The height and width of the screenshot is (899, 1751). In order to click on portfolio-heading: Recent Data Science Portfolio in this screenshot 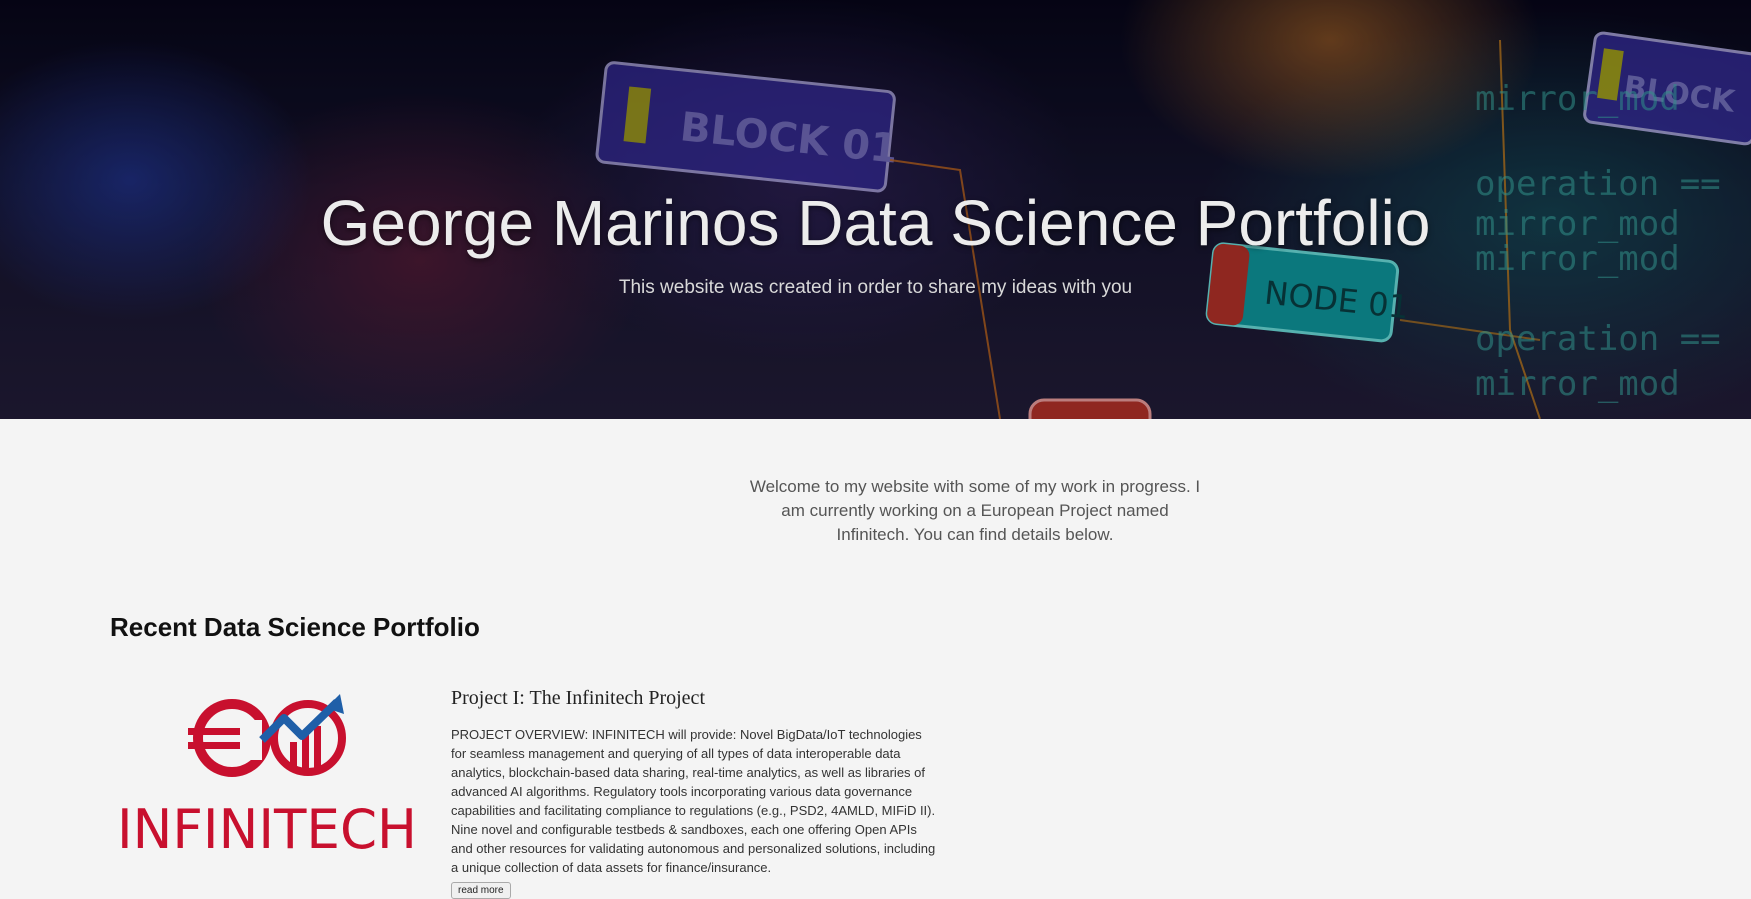, I will do `click(295, 627)`.